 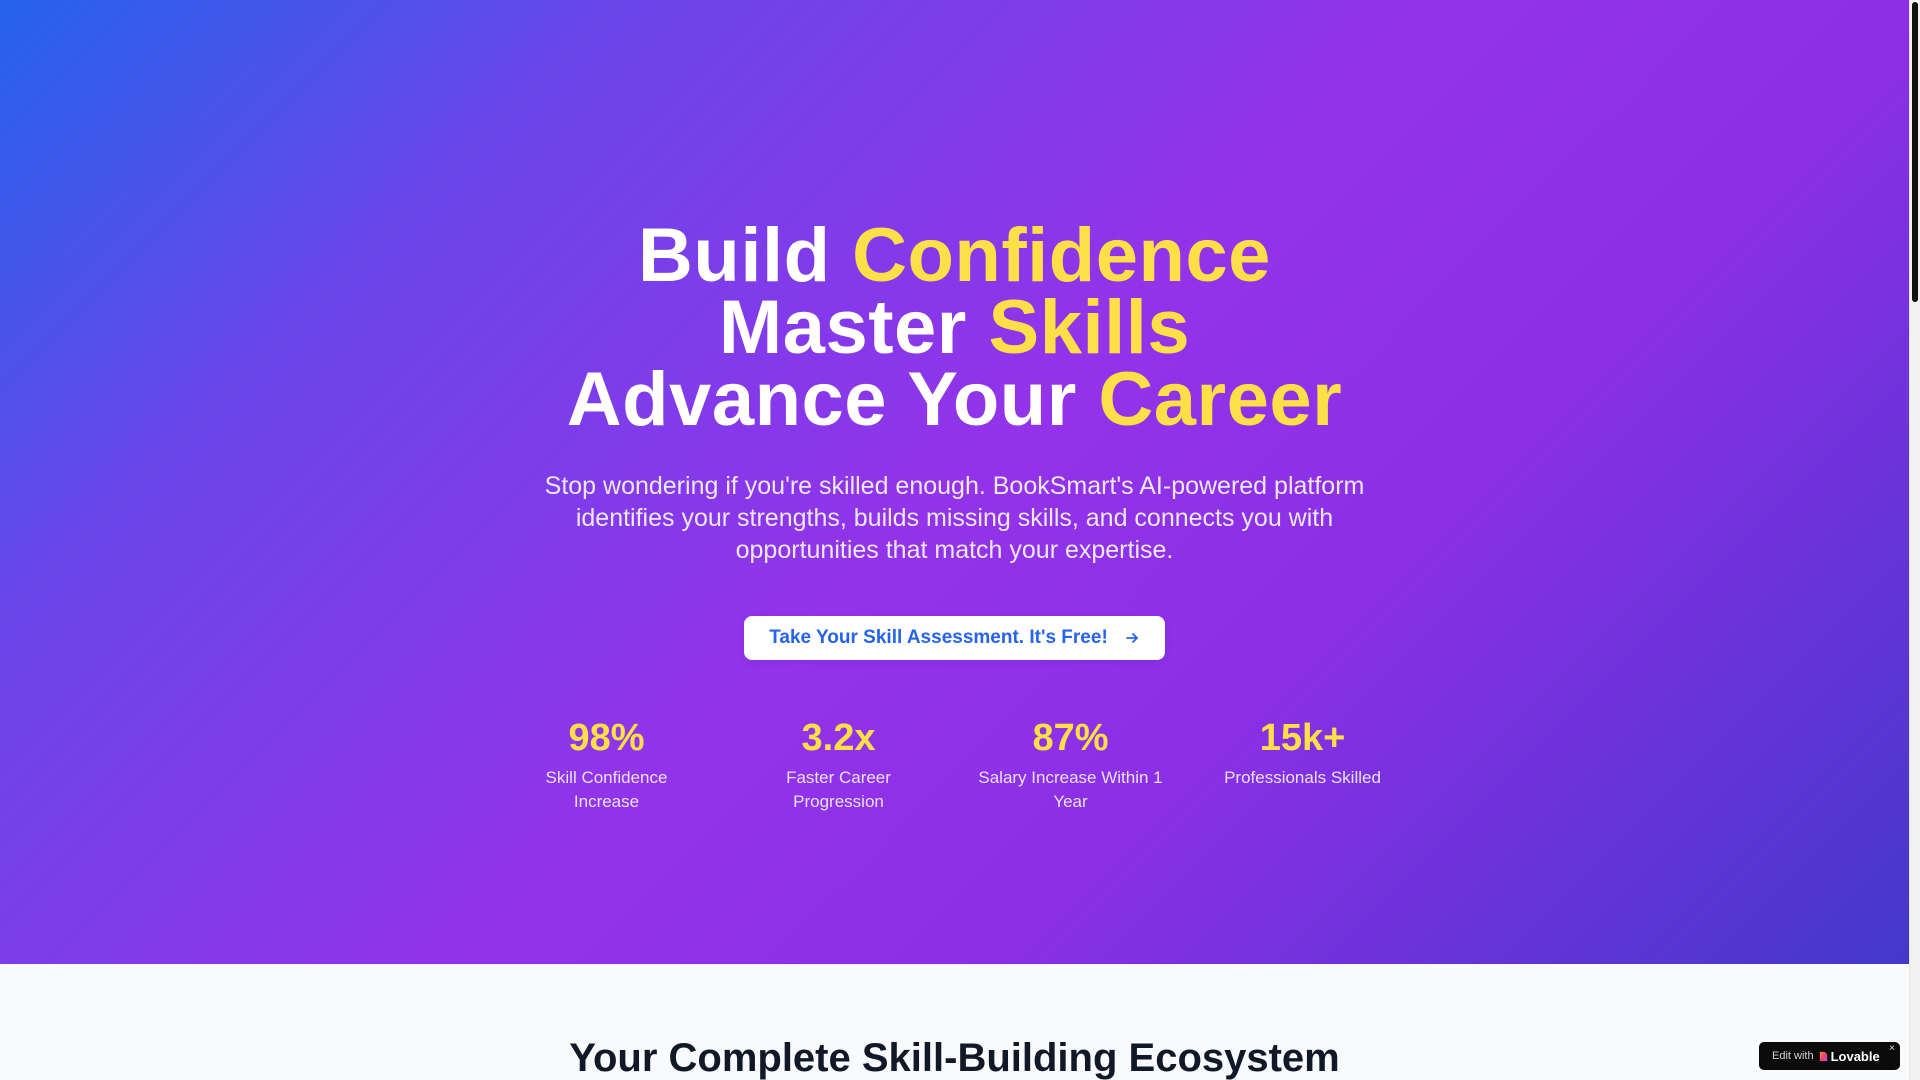 I want to click on stat-value: 98%, so click(x=606, y=738).